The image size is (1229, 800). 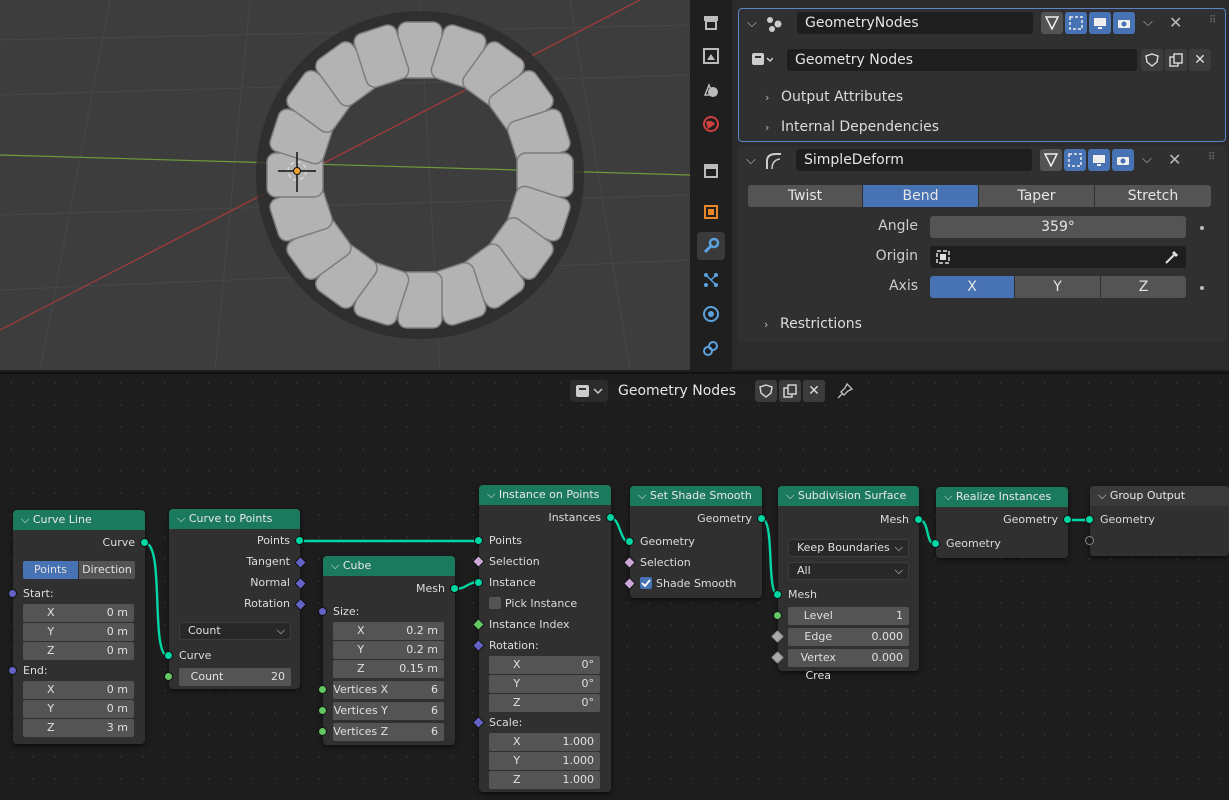 What do you see at coordinates (711, 314) in the screenshot?
I see `tab-physics` at bounding box center [711, 314].